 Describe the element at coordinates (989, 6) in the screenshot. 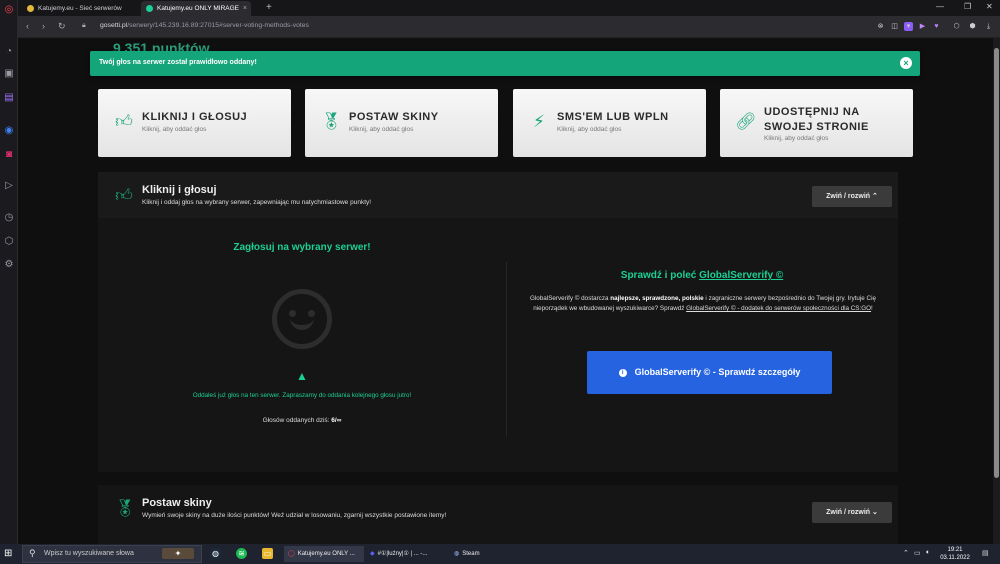

I see `close-window-icon: ✕` at that location.